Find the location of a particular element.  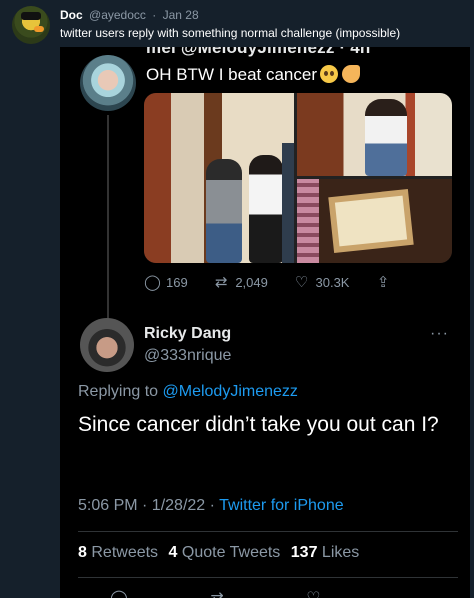

reply-timestamp: 5:06 PM · 1/28/22 · is located at coordinates (146, 505).